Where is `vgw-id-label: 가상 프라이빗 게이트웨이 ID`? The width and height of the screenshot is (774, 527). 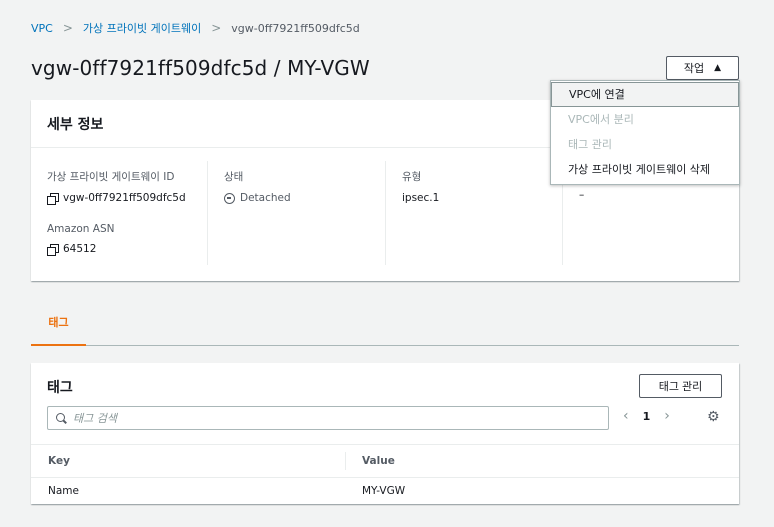
vgw-id-label: 가상 프라이빗 게이트웨이 ID is located at coordinates (111, 177).